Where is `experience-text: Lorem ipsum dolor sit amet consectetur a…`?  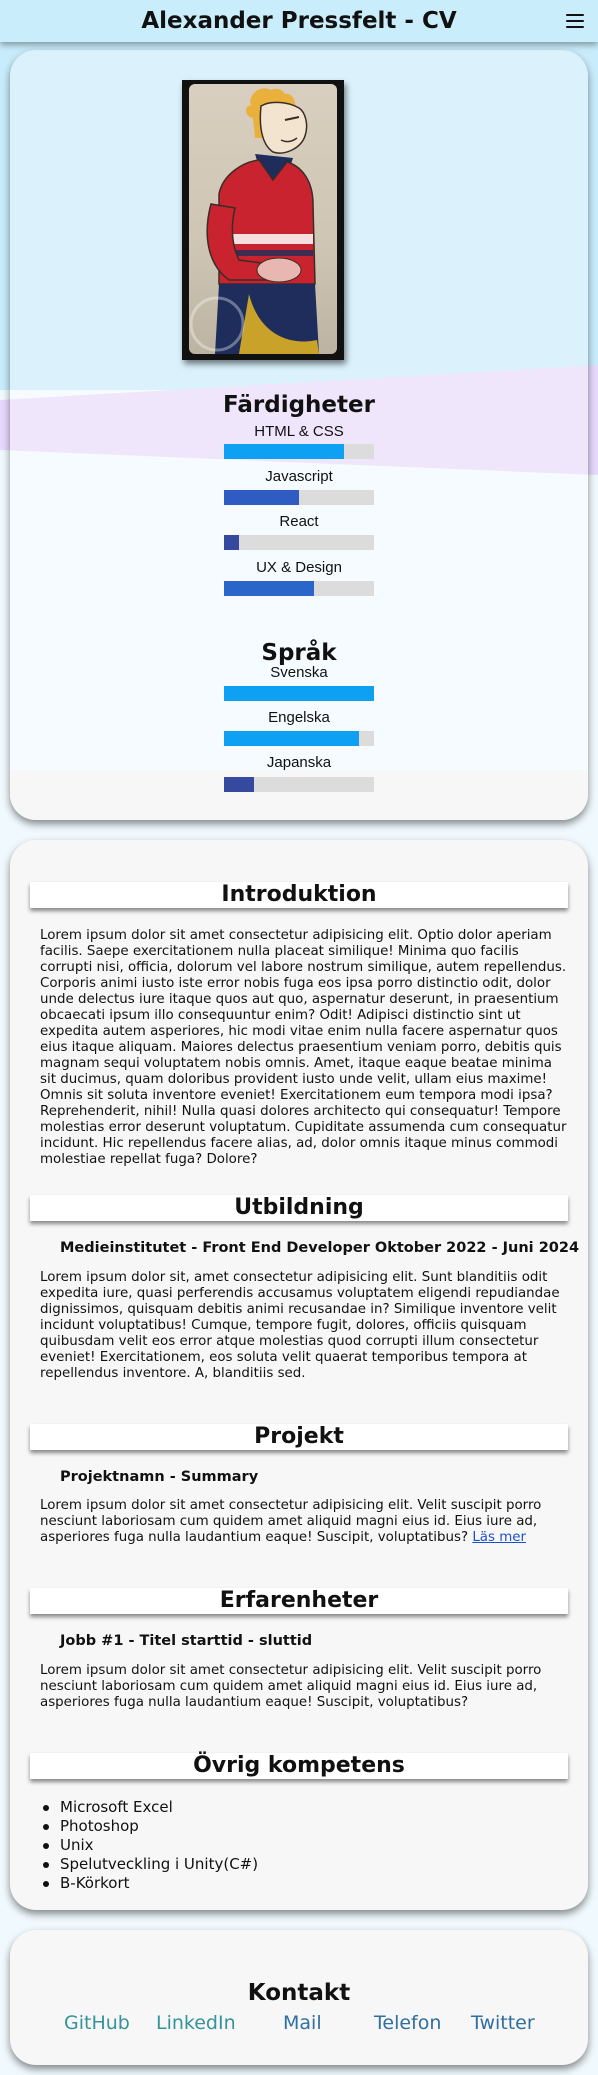
experience-text: Lorem ipsum dolor sit amet consectetur a… is located at coordinates (291, 1686).